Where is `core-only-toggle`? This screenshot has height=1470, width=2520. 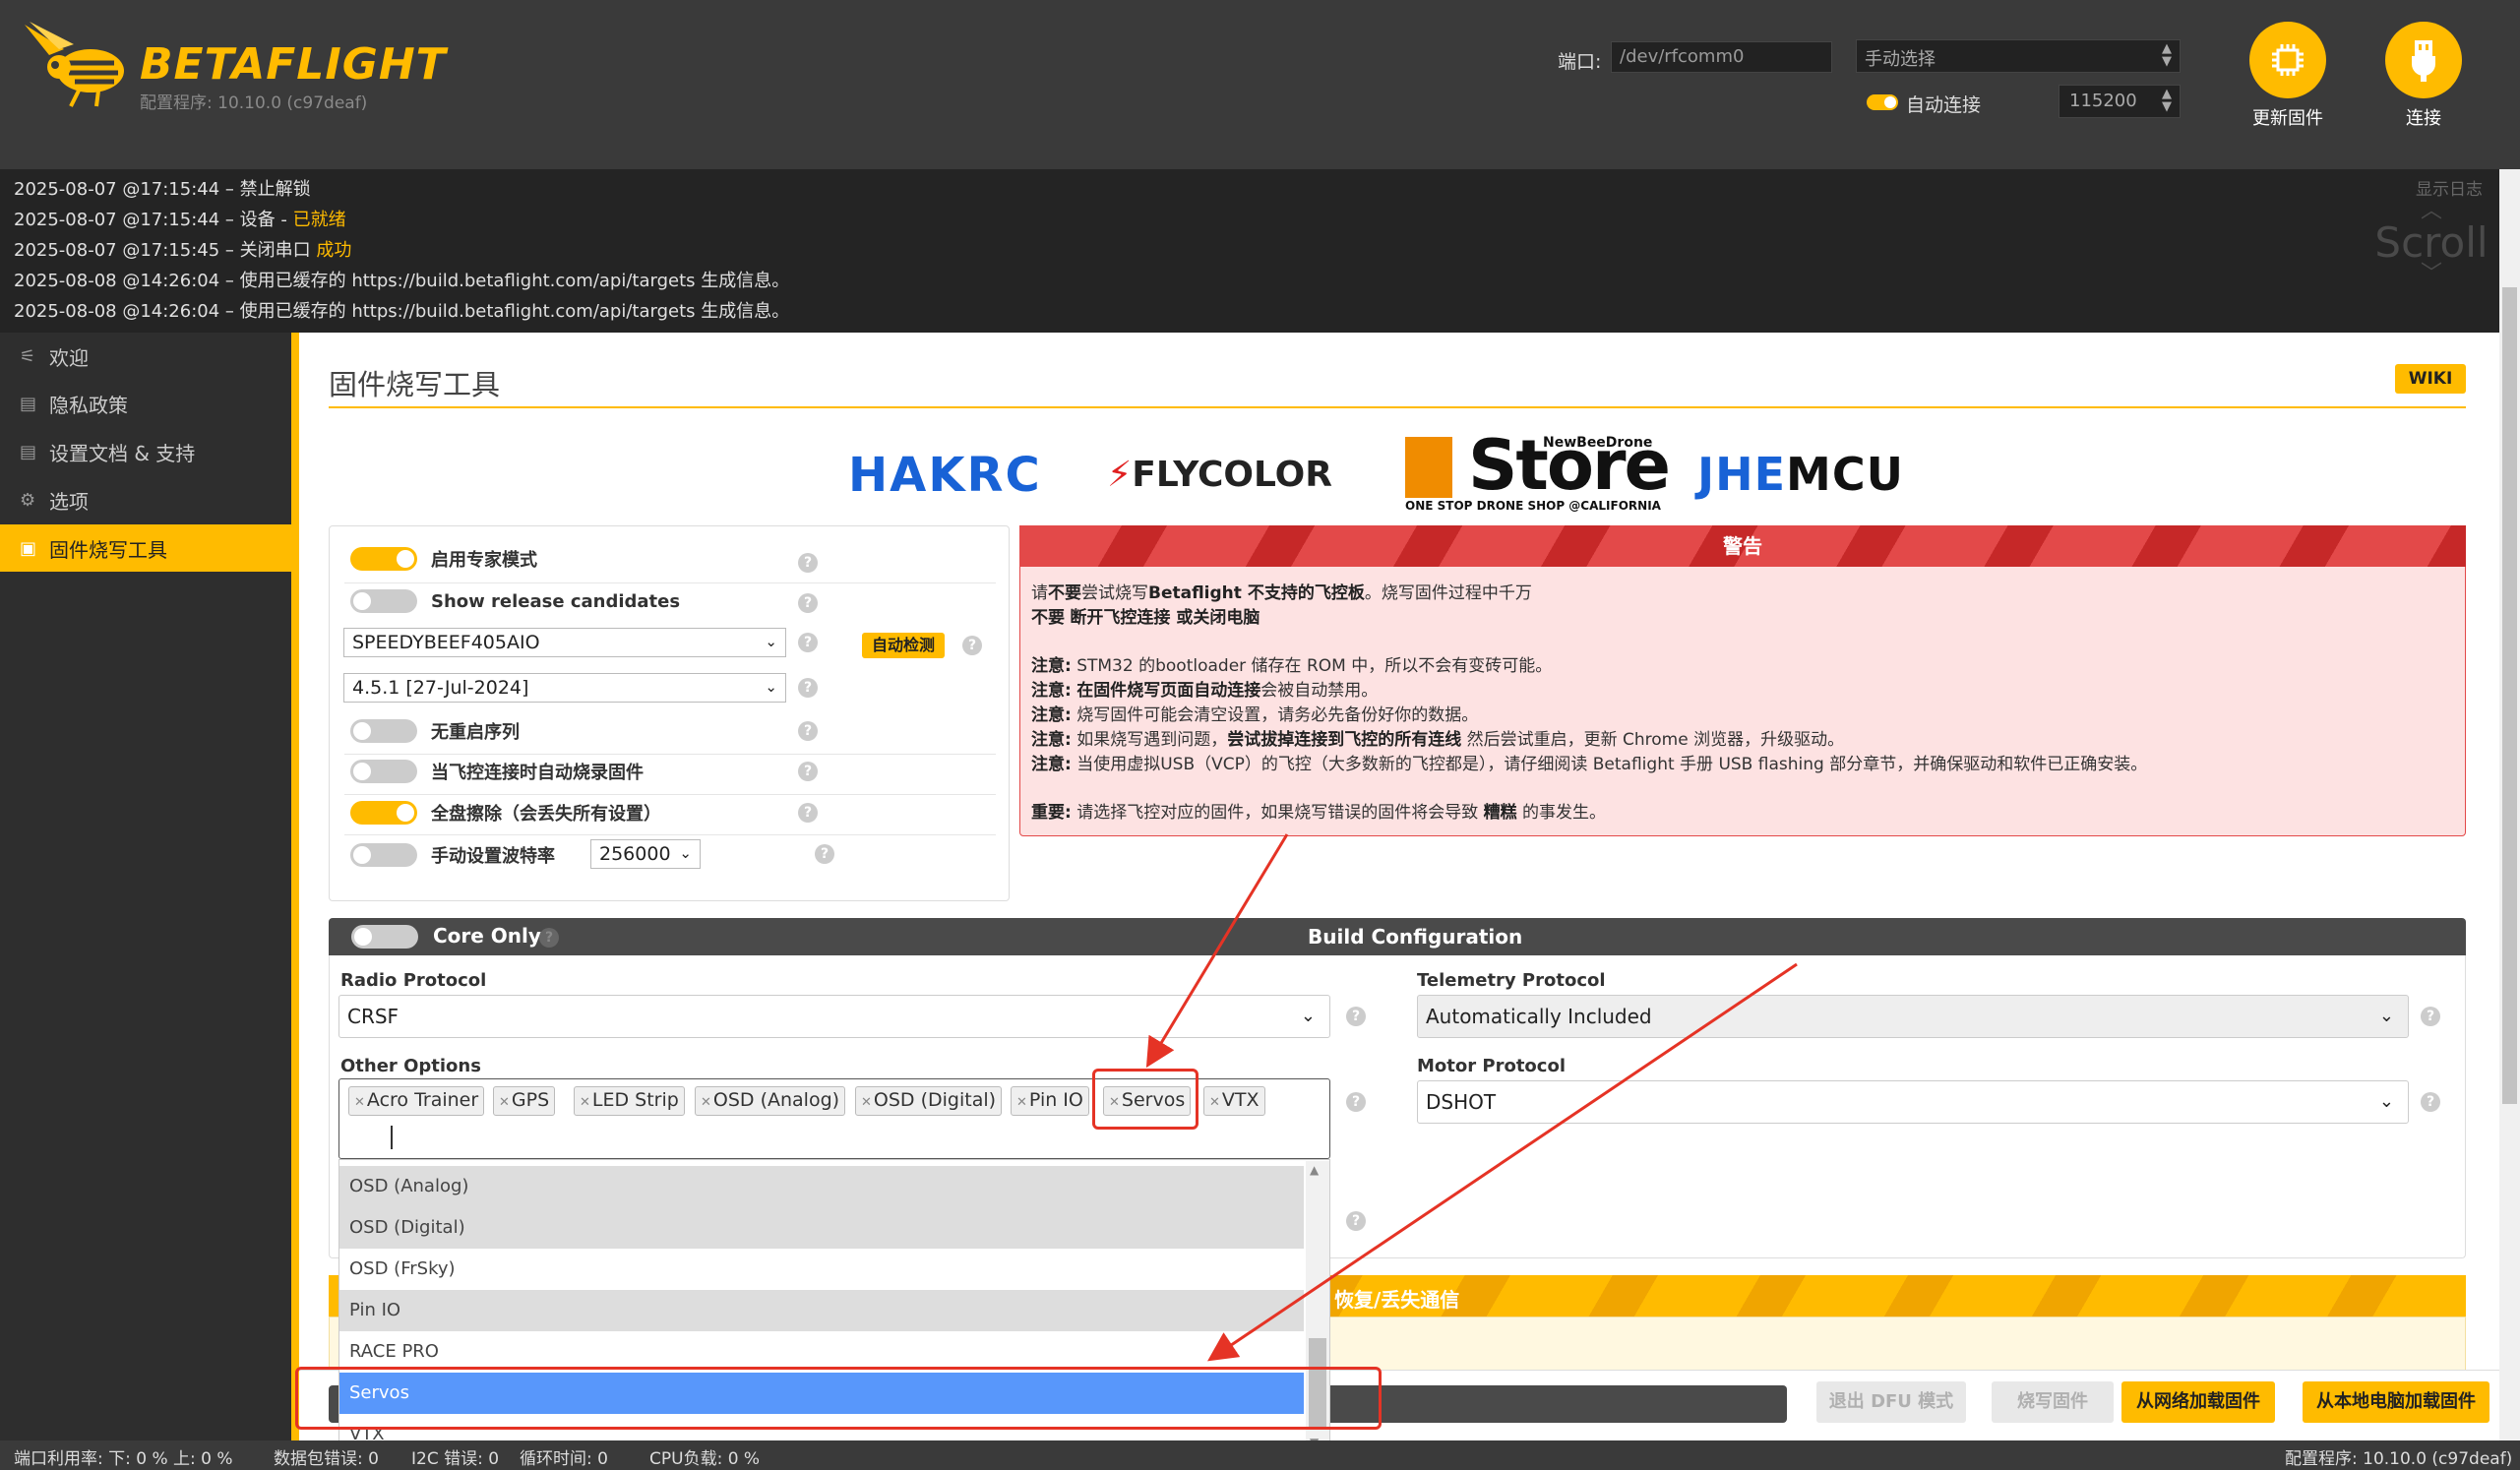
core-only-toggle is located at coordinates (384, 937).